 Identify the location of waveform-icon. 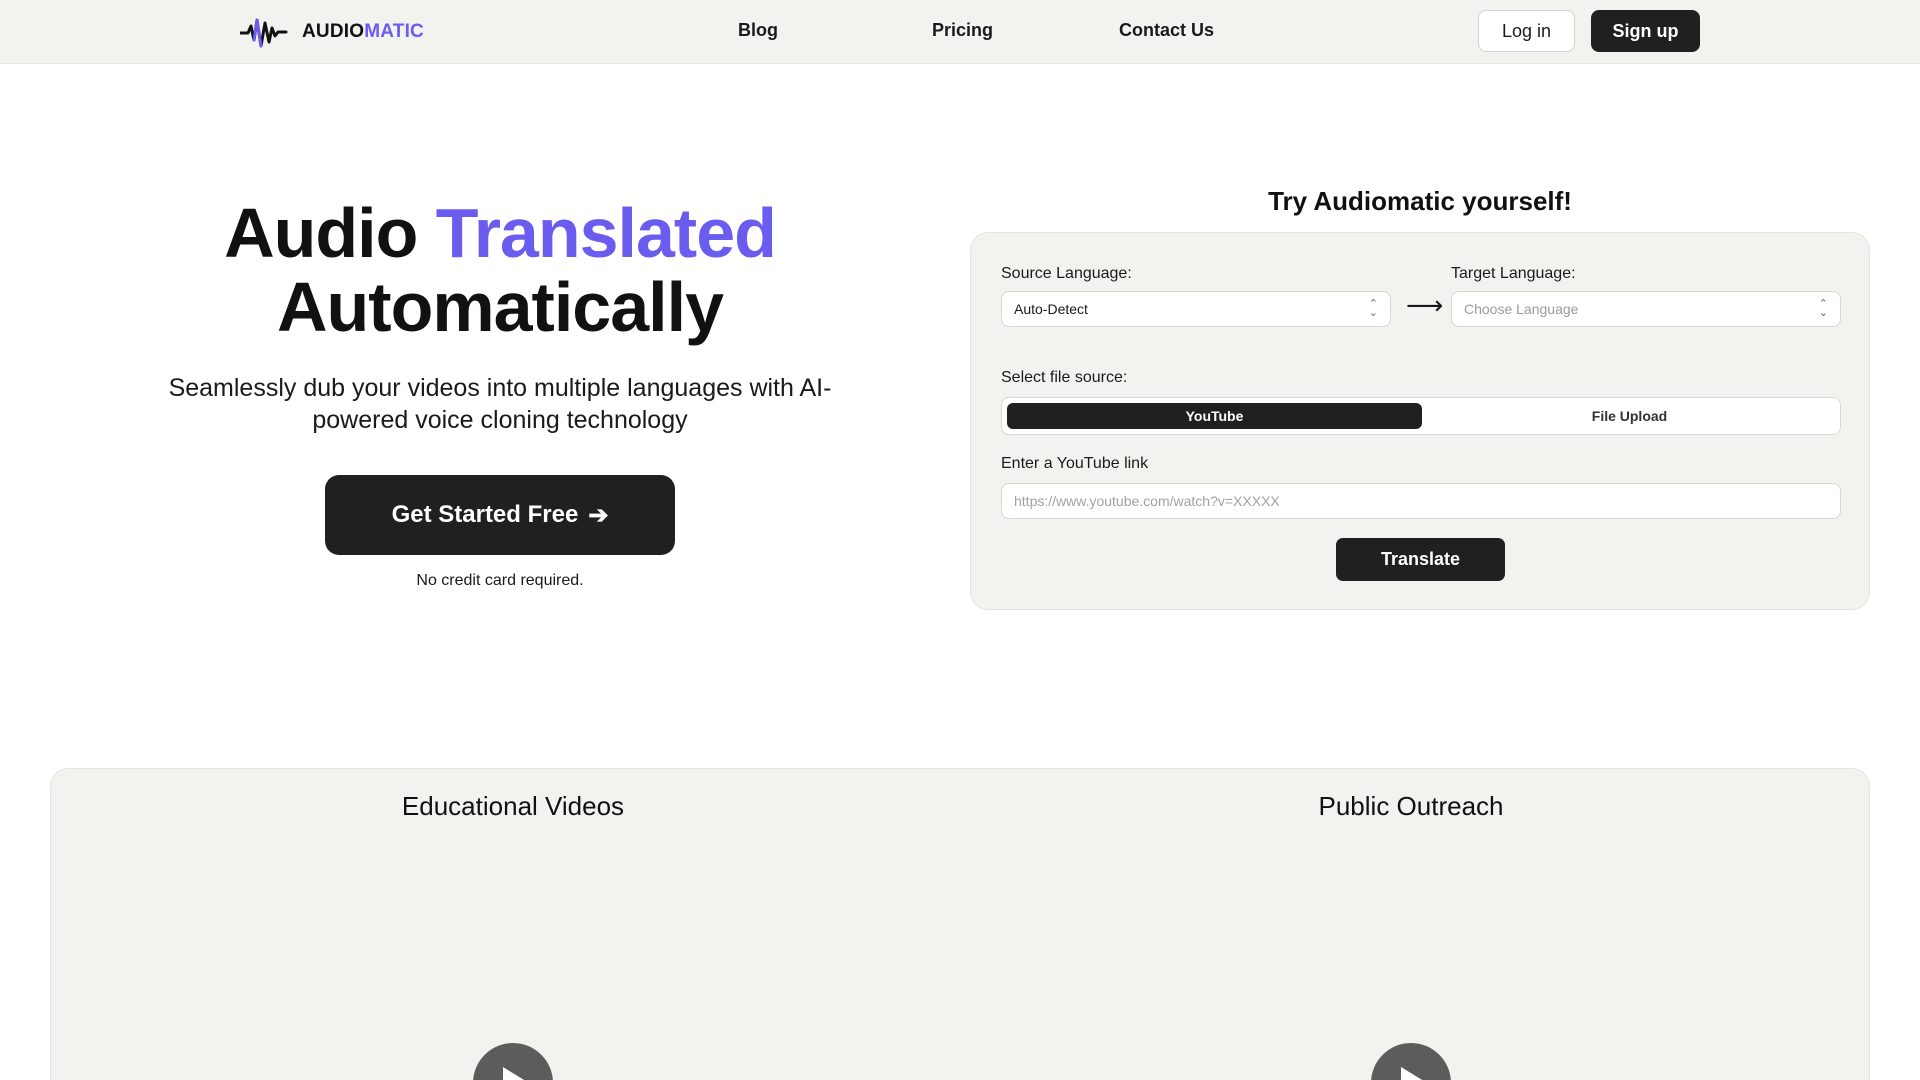
(264, 33).